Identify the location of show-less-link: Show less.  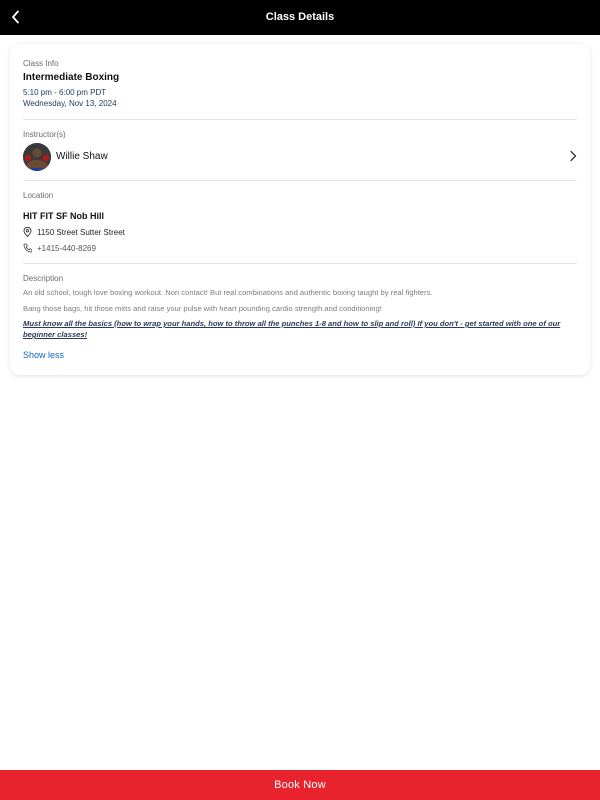
(43, 355).